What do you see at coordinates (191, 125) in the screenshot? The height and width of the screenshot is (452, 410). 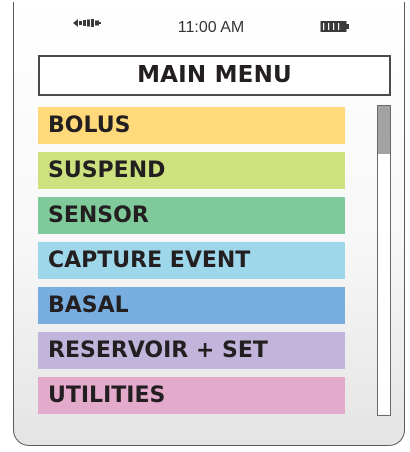 I see `menu-item-bolus: BOLUS` at bounding box center [191, 125].